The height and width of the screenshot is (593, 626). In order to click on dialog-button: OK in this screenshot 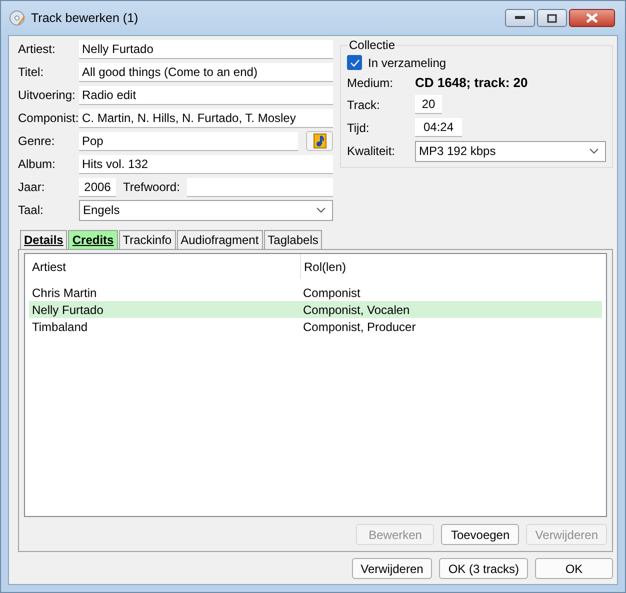, I will do `click(574, 568)`.